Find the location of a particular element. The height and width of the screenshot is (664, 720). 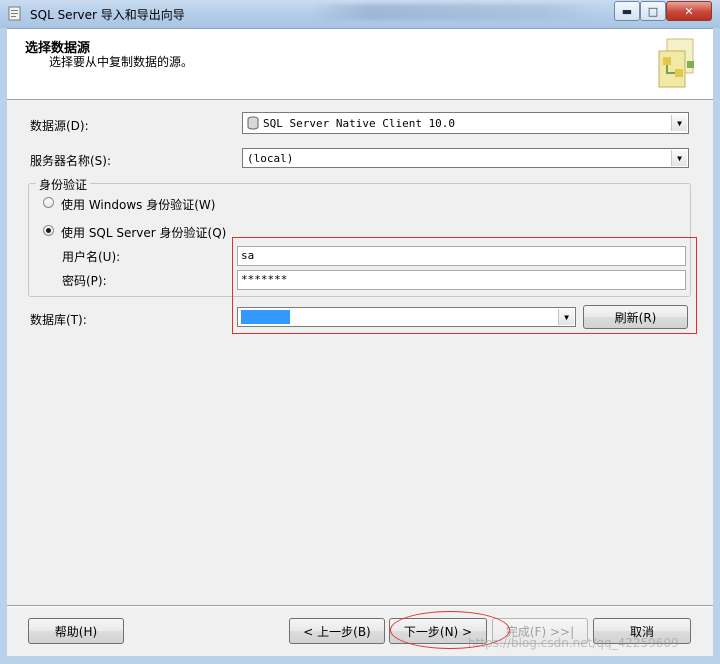

close-icon: ✕ is located at coordinates (689, 11).